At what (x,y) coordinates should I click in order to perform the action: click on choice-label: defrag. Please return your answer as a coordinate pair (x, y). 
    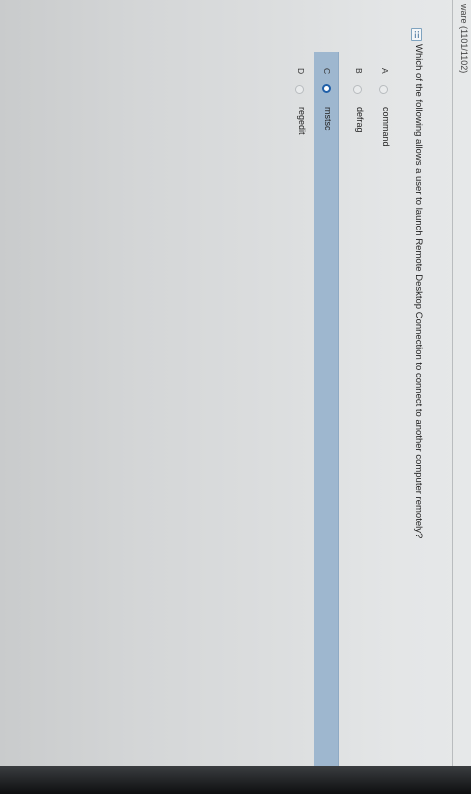
    Looking at the image, I should click on (360, 120).